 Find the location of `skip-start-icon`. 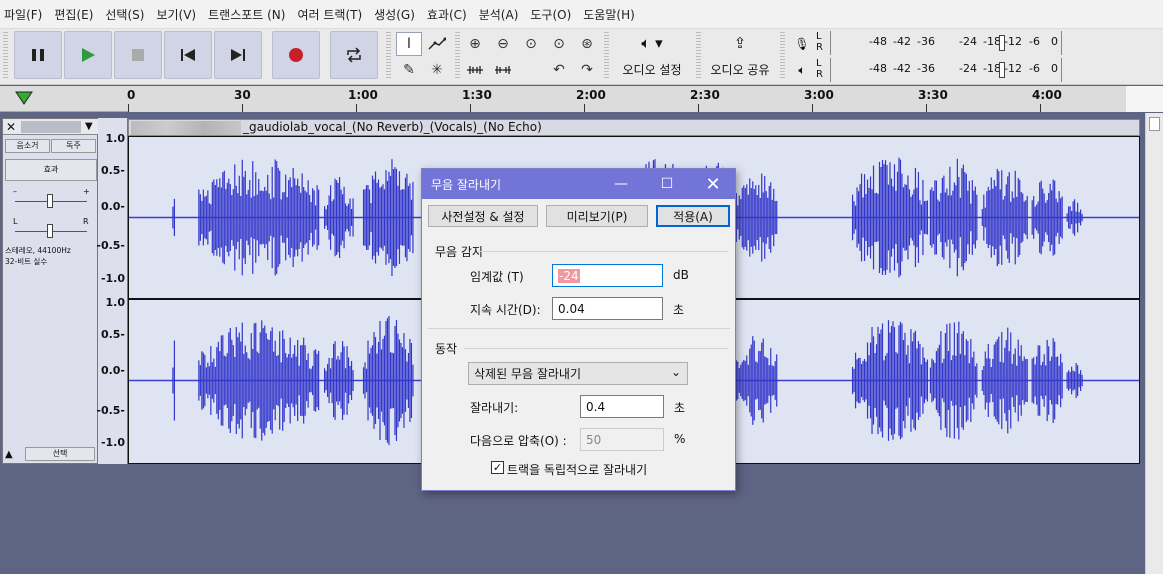

skip-start-icon is located at coordinates (188, 55).